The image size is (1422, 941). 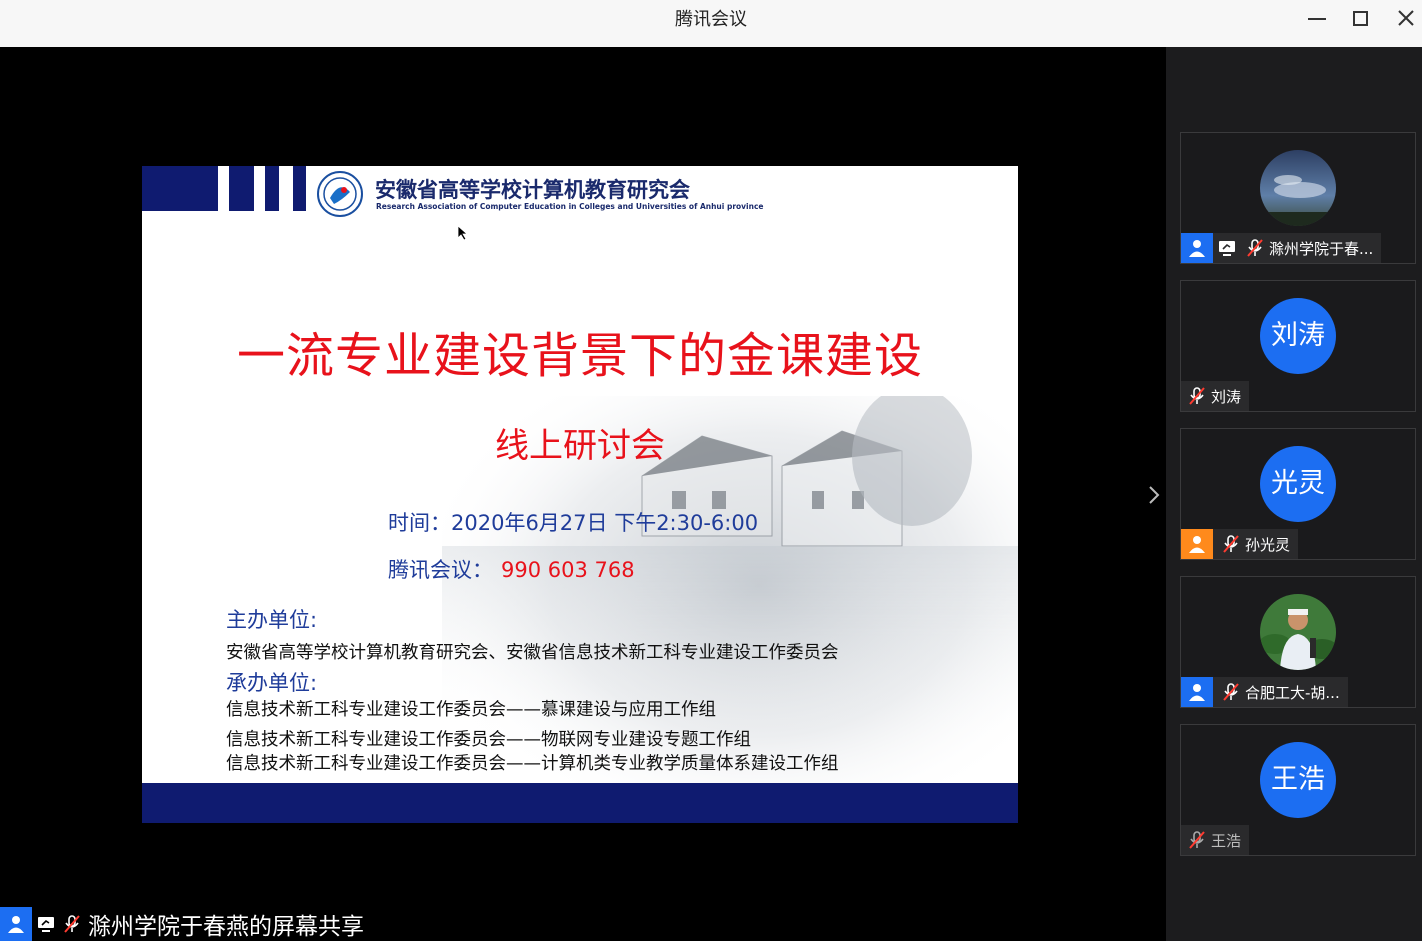 I want to click on participant-name-bar: 刘涛, so click(x=1215, y=396).